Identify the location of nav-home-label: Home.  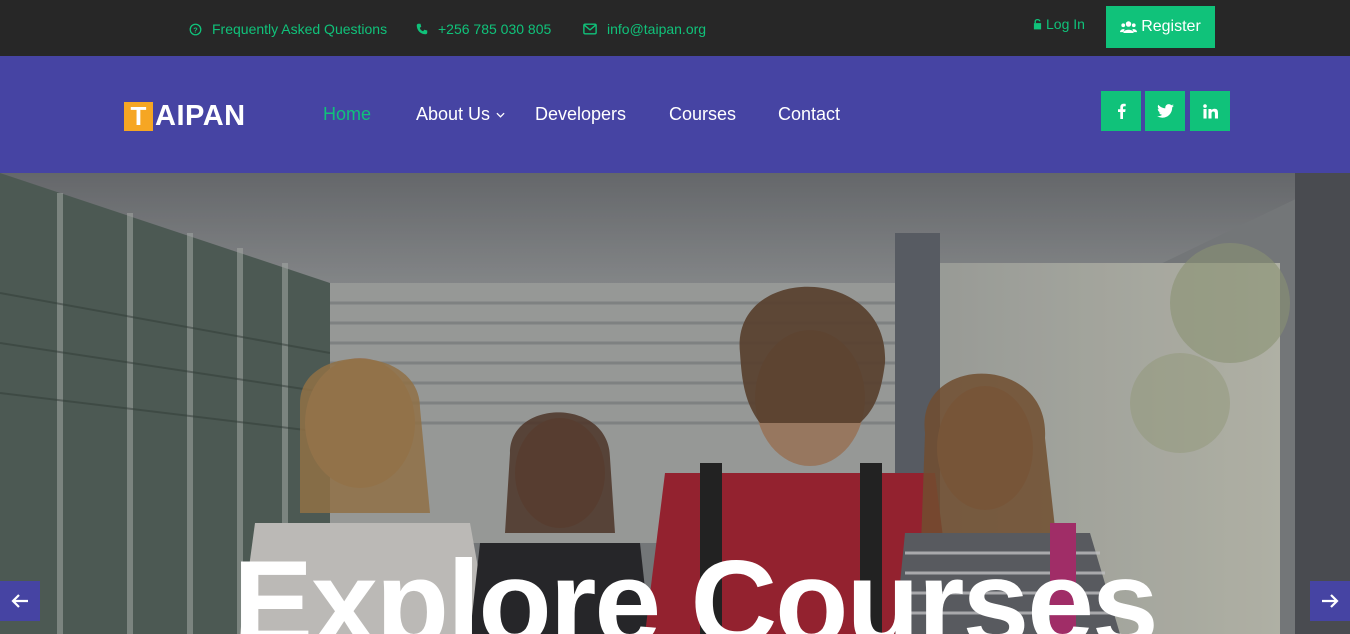
(347, 114).